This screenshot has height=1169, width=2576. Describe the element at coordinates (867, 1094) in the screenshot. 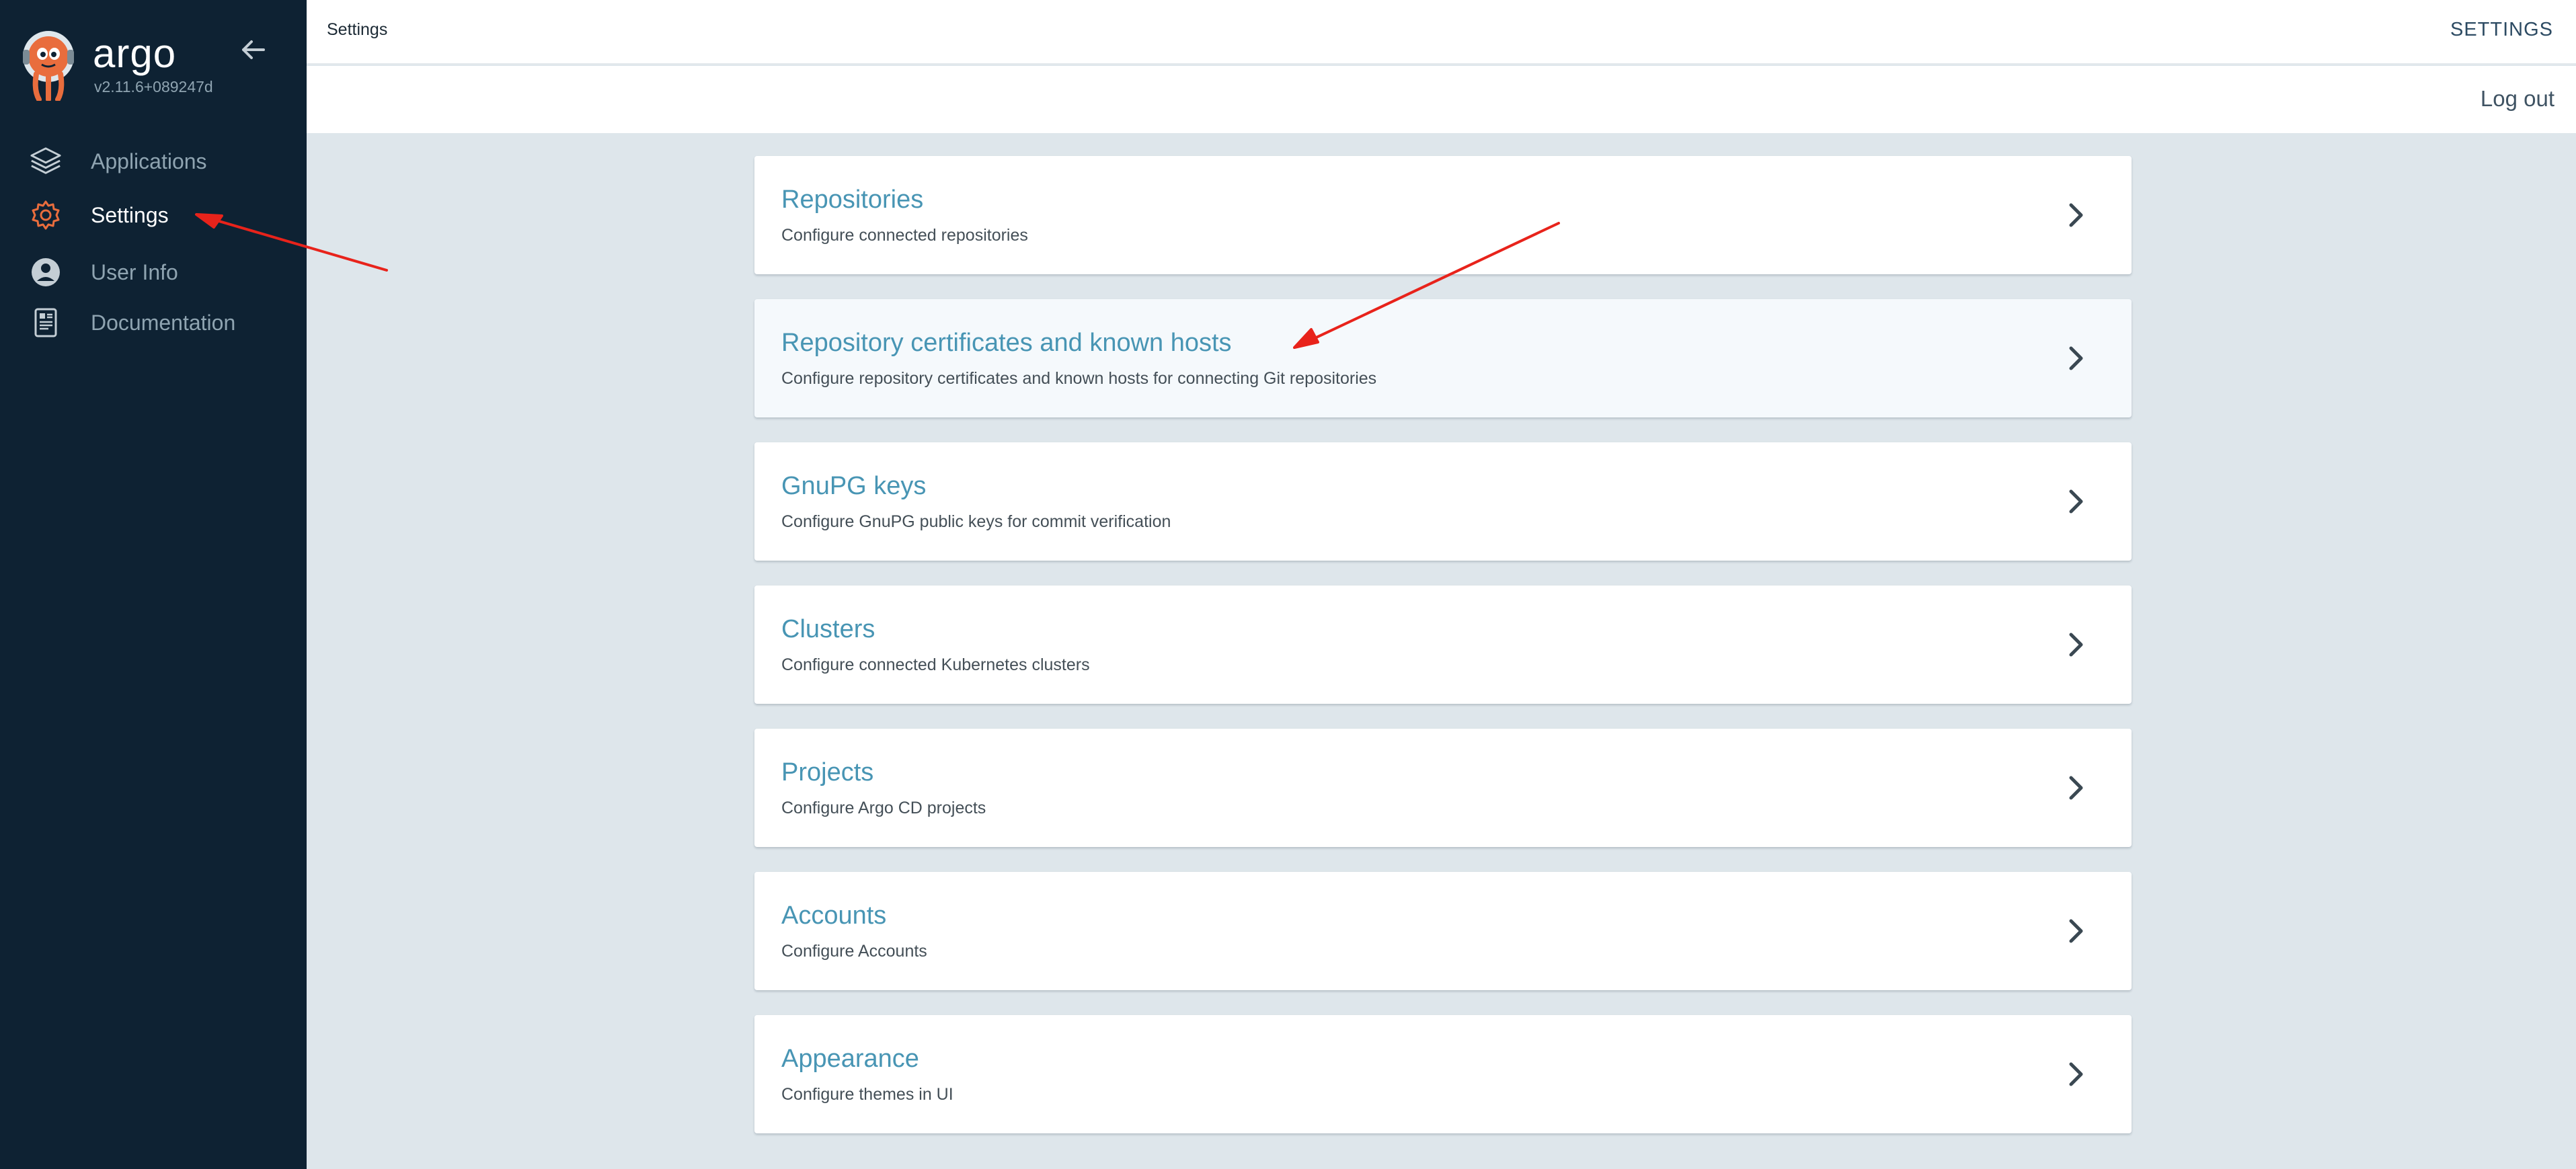

I see `settings-item-description: Configure themes in UI` at that location.